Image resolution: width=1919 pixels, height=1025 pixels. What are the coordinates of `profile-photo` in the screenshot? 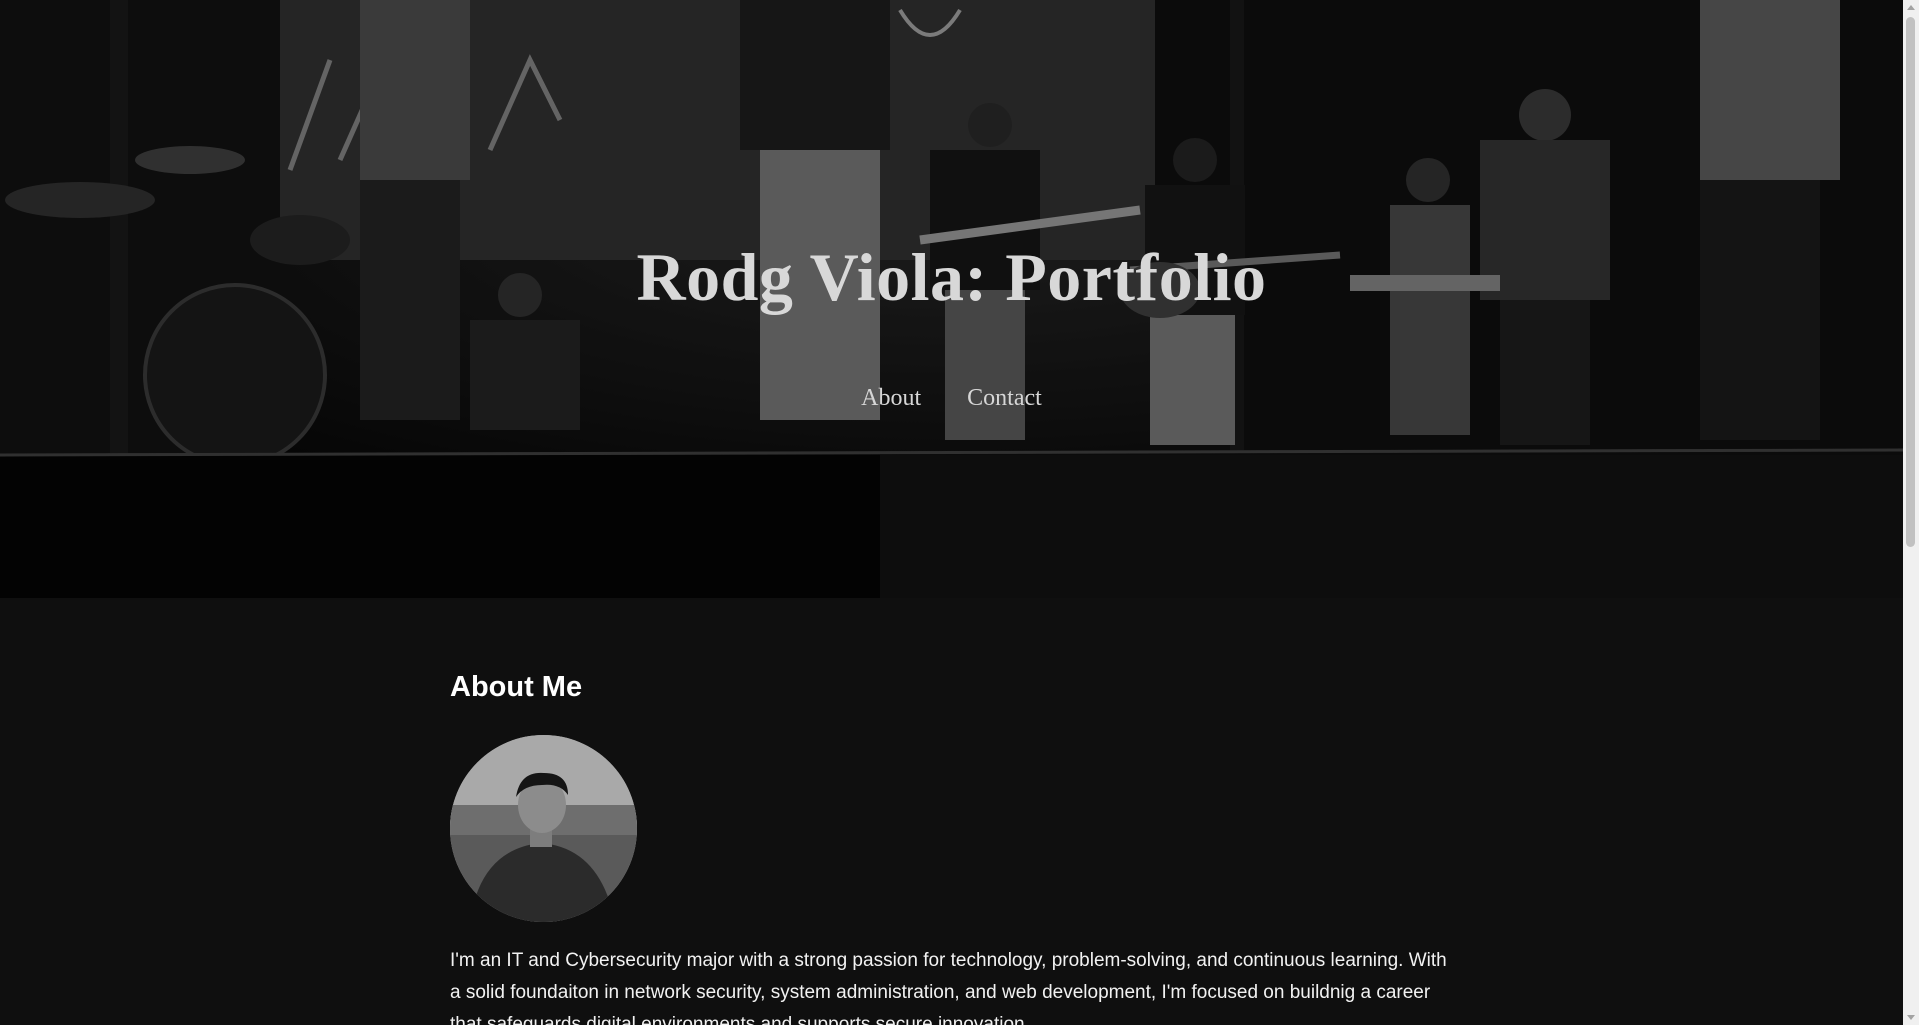 It's located at (543, 828).